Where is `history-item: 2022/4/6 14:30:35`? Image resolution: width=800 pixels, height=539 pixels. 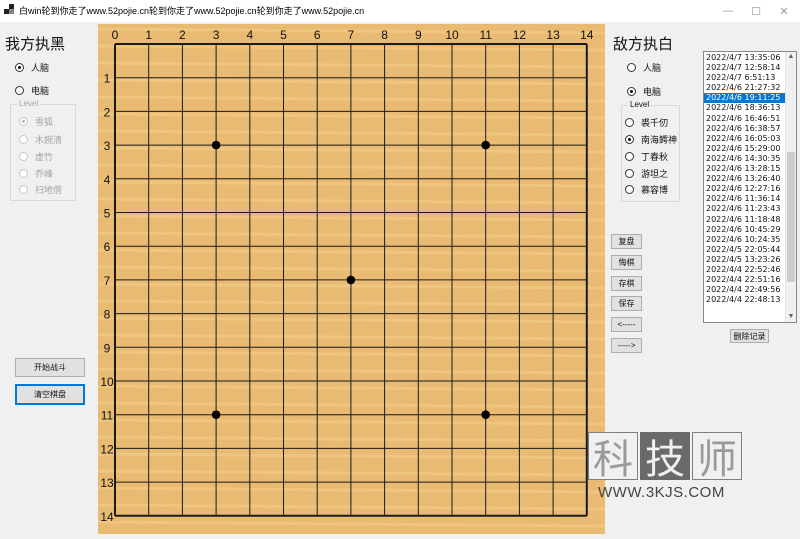
history-item: 2022/4/6 14:30:35 is located at coordinates (745, 159).